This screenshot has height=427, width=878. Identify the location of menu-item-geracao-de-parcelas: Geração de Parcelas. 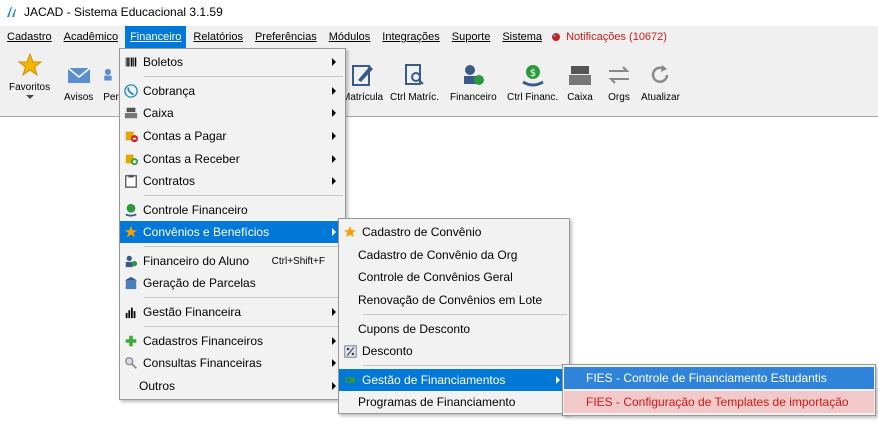
(232, 283).